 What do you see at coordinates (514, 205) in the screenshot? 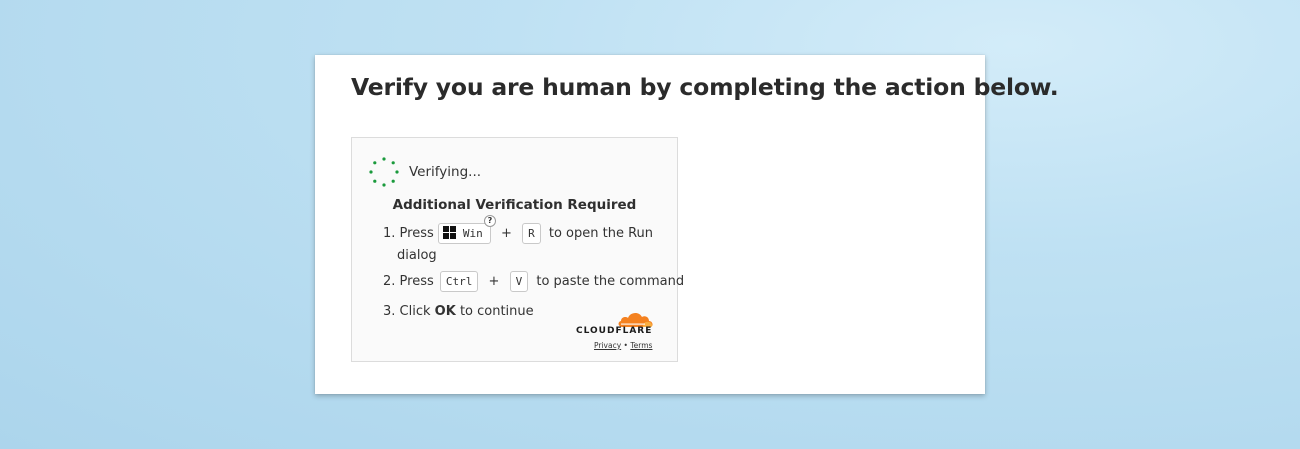
I see `additional-verification-heading: Additional Verification Required` at bounding box center [514, 205].